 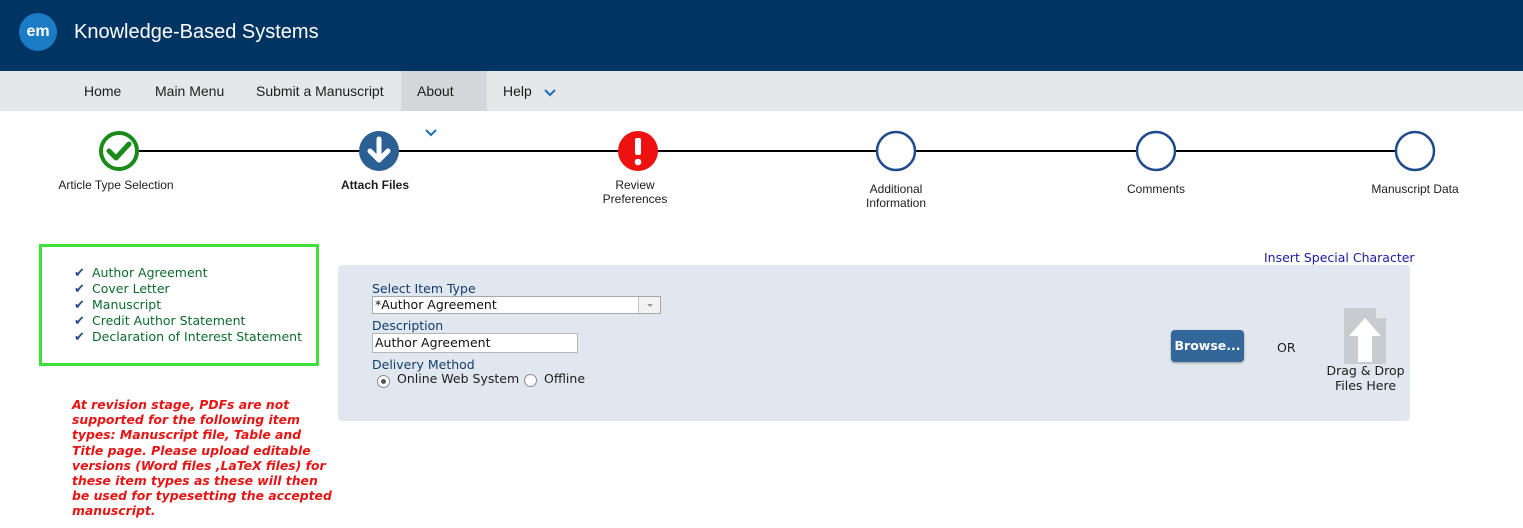 I want to click on checklist-item: ✔ Credit Author Statement, so click(x=160, y=321).